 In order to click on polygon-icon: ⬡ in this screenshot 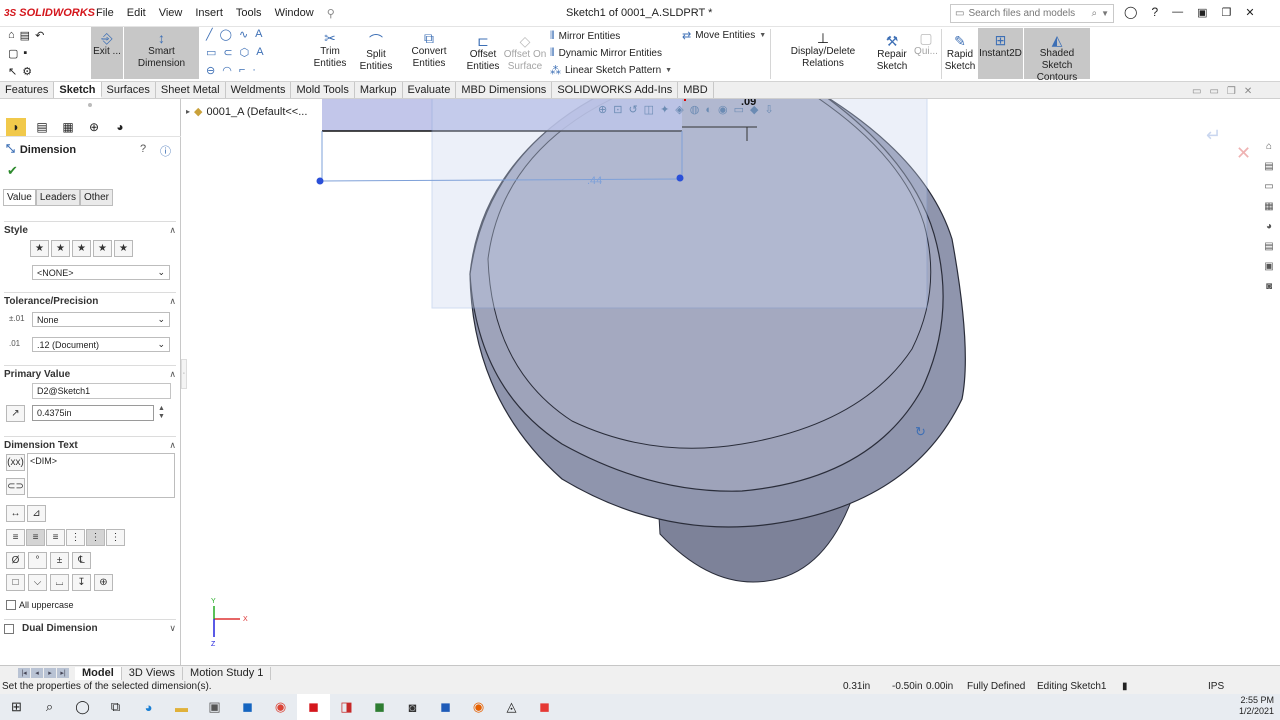, I will do `click(245, 52)`.